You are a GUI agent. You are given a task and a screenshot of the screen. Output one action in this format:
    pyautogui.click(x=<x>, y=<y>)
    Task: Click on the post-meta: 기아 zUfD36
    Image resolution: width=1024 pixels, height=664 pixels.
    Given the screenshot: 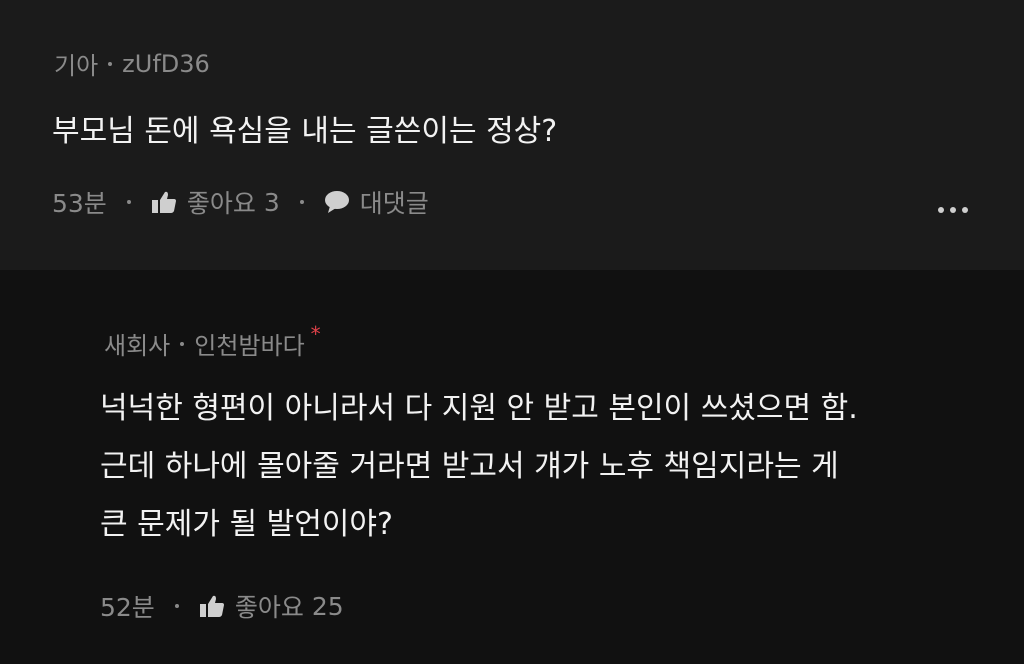 What is the action you would take?
    pyautogui.click(x=132, y=63)
    